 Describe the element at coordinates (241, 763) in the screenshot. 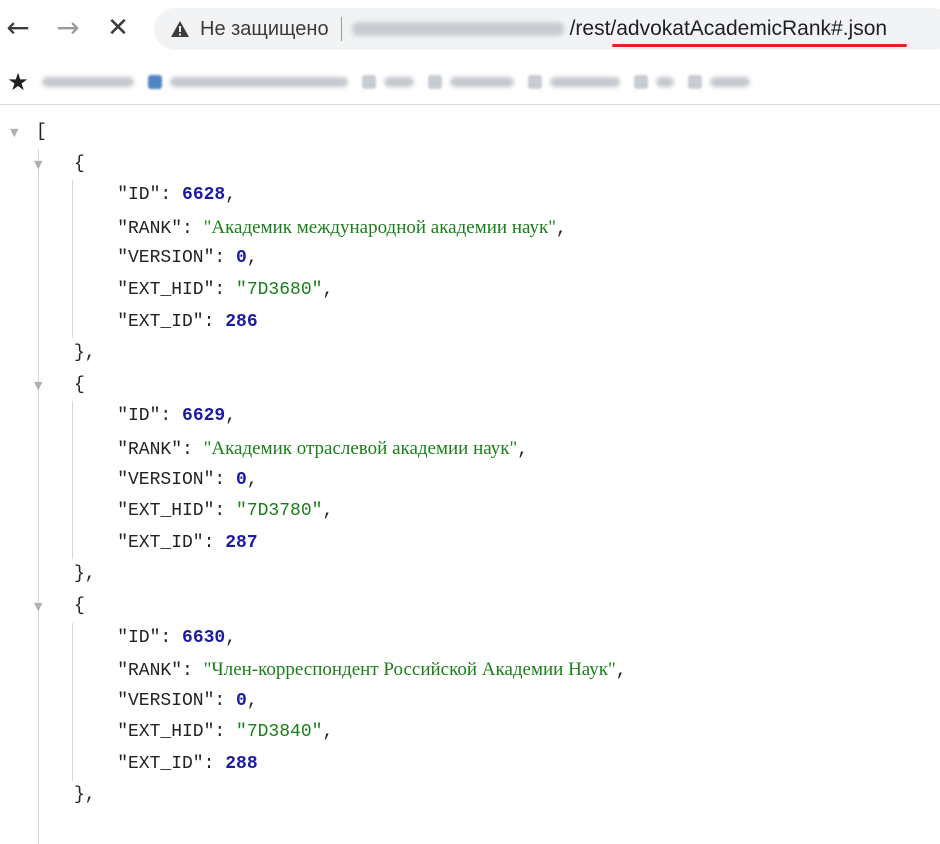

I see `json-value-ext-id: 288` at that location.